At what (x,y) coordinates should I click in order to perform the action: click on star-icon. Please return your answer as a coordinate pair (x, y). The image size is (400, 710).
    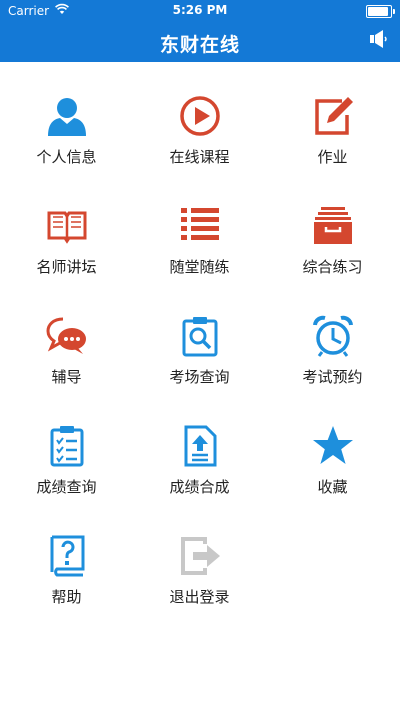
    Looking at the image, I should click on (333, 445).